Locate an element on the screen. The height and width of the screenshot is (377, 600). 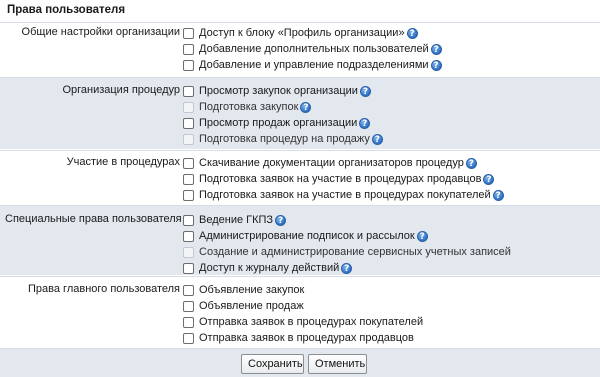
permission-label: Просмотр закупок организации is located at coordinates (278, 91).